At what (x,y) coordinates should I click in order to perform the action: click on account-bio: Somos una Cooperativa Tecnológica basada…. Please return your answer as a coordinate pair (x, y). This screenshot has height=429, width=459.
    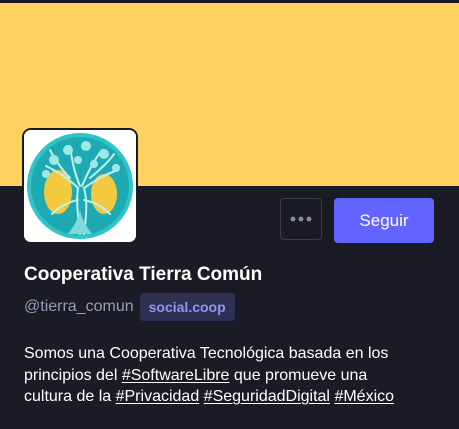
    Looking at the image, I should click on (234, 375).